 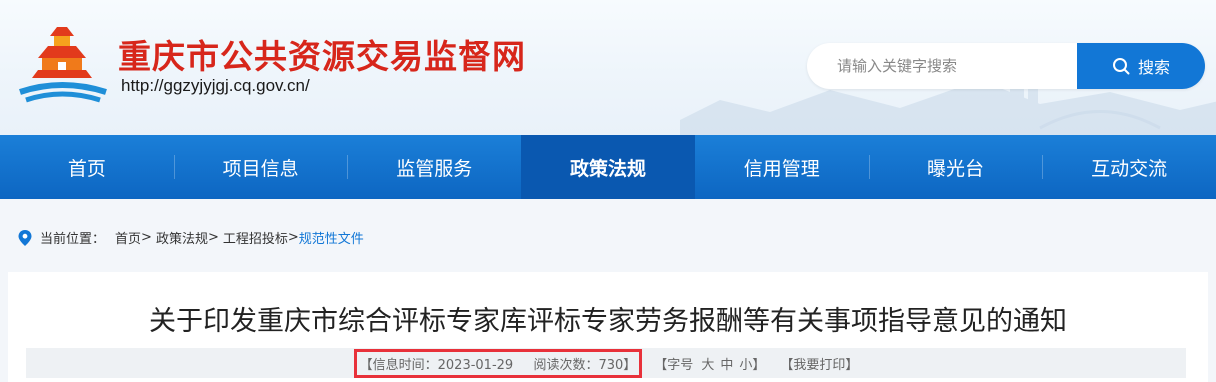 I want to click on read-count: 阅读次数：730】, so click(x=585, y=365).